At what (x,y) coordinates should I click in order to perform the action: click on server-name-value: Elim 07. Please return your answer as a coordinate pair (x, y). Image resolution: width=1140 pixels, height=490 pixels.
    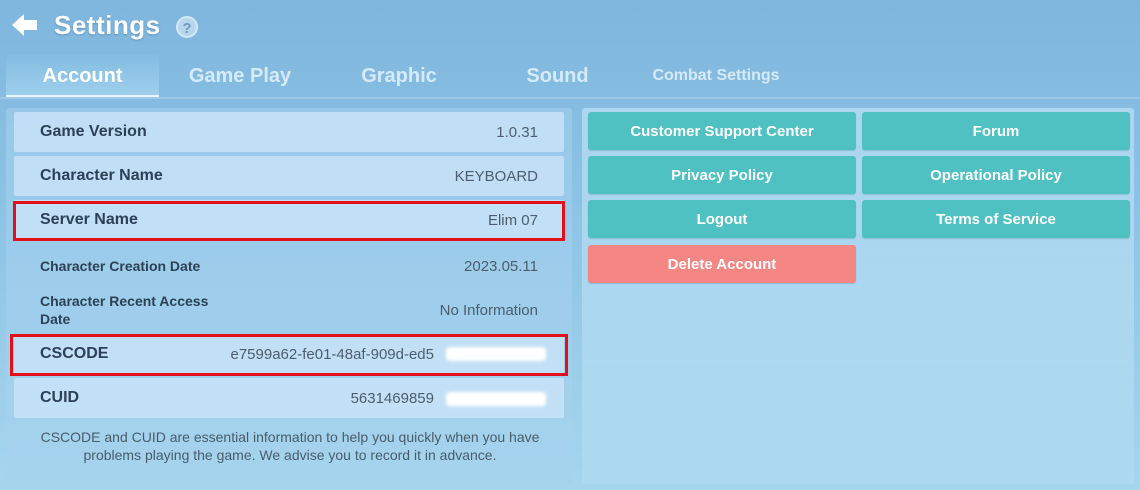
    Looking at the image, I should click on (512, 220).